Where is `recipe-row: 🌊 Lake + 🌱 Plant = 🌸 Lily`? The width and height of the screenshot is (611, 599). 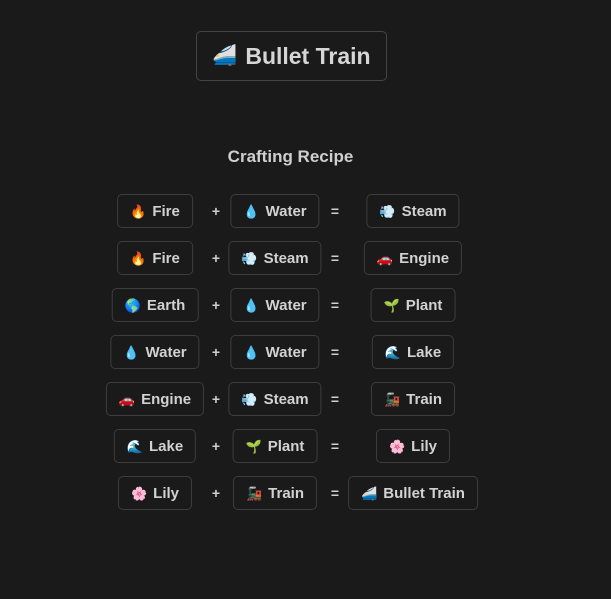
recipe-row: 🌊 Lake + 🌱 Plant = 🌸 Lily is located at coordinates (305, 446).